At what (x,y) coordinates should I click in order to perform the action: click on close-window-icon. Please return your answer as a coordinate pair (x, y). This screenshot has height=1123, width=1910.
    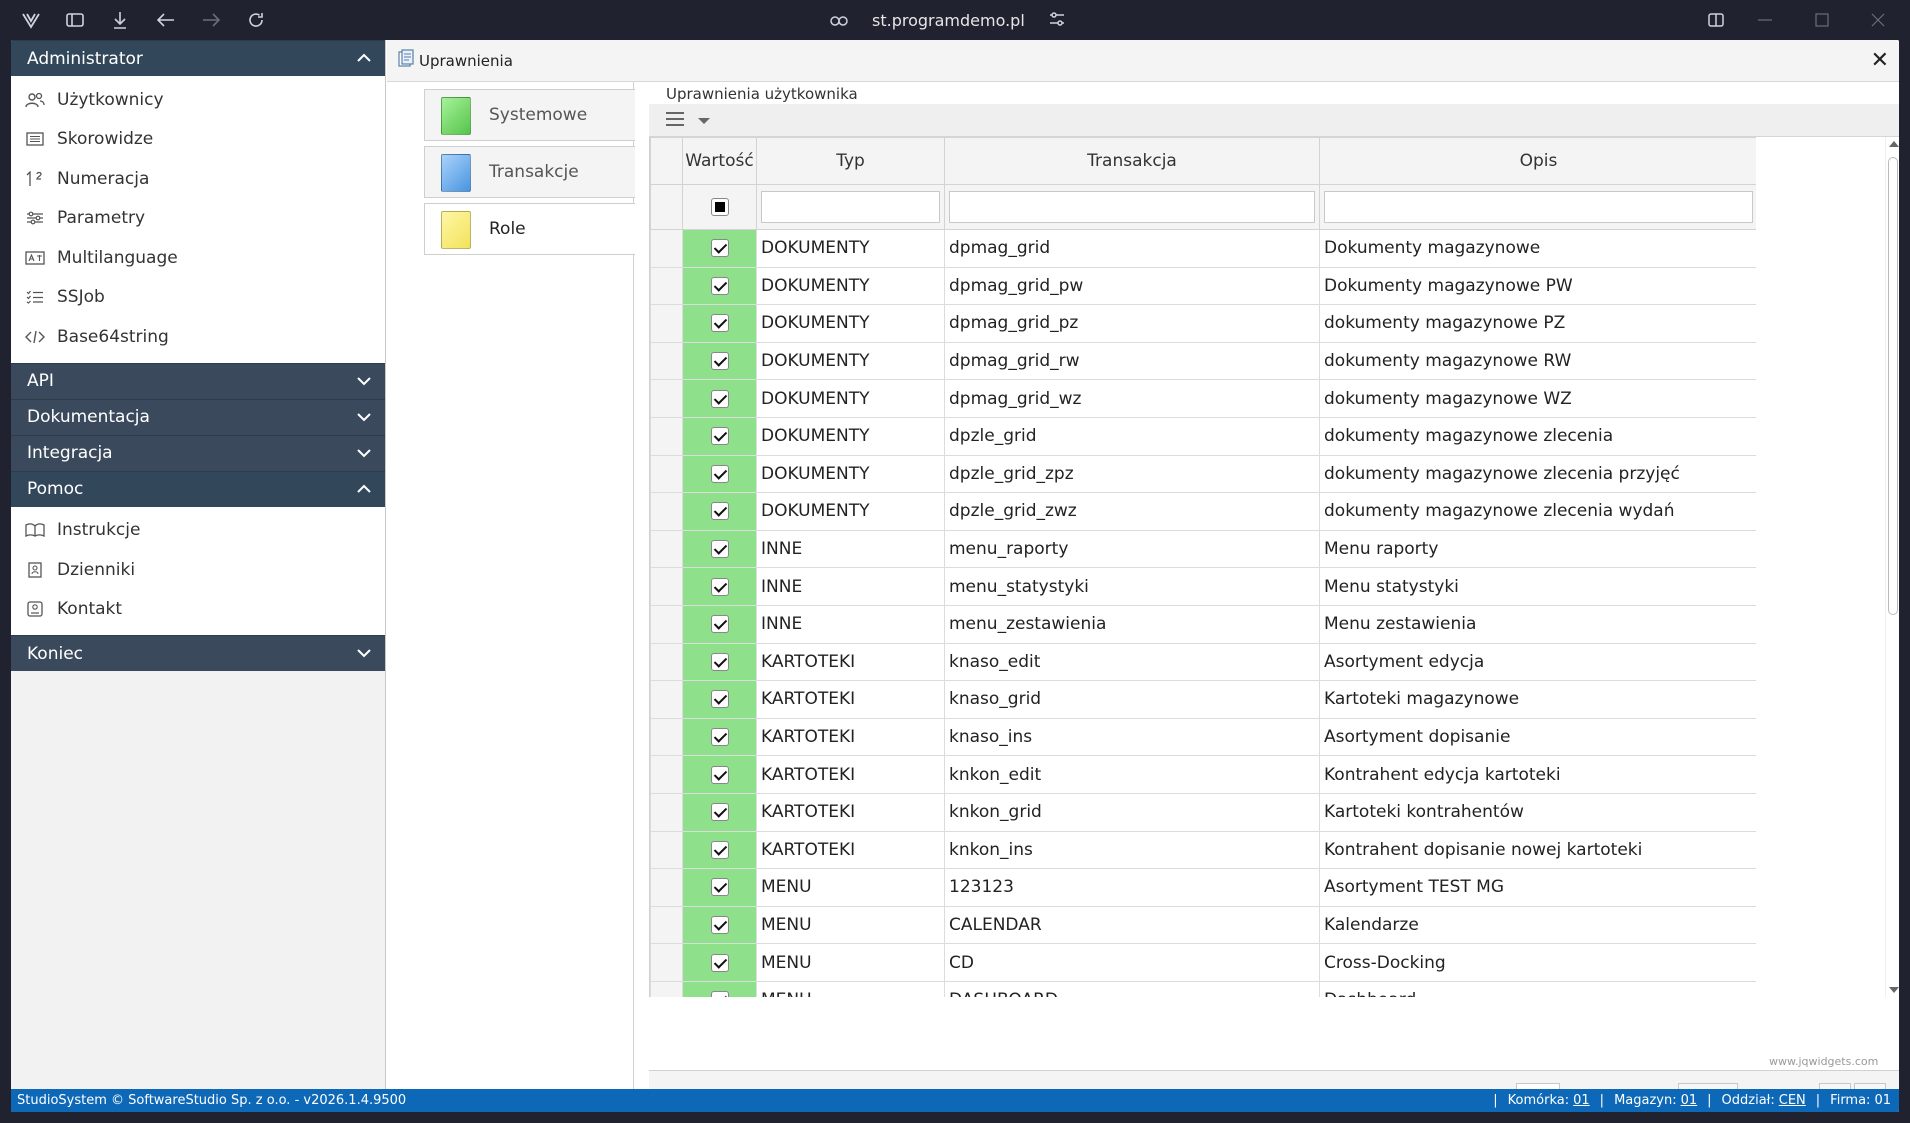
    Looking at the image, I should click on (1878, 20).